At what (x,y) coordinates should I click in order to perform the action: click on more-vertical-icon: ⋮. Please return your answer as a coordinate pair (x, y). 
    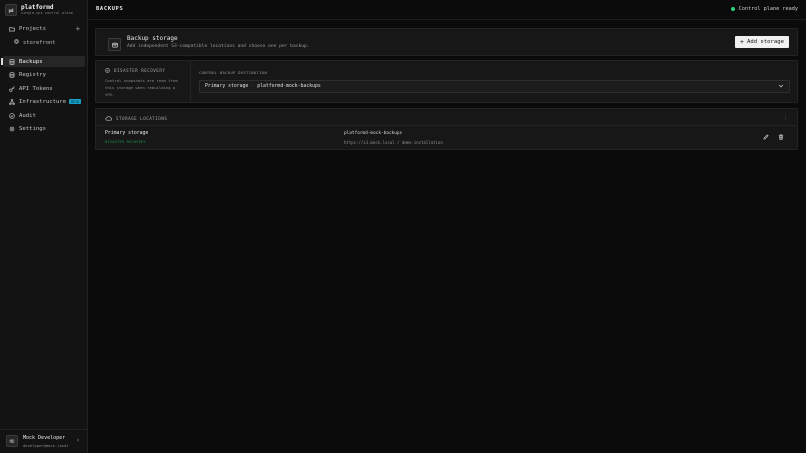
    Looking at the image, I should click on (785, 118).